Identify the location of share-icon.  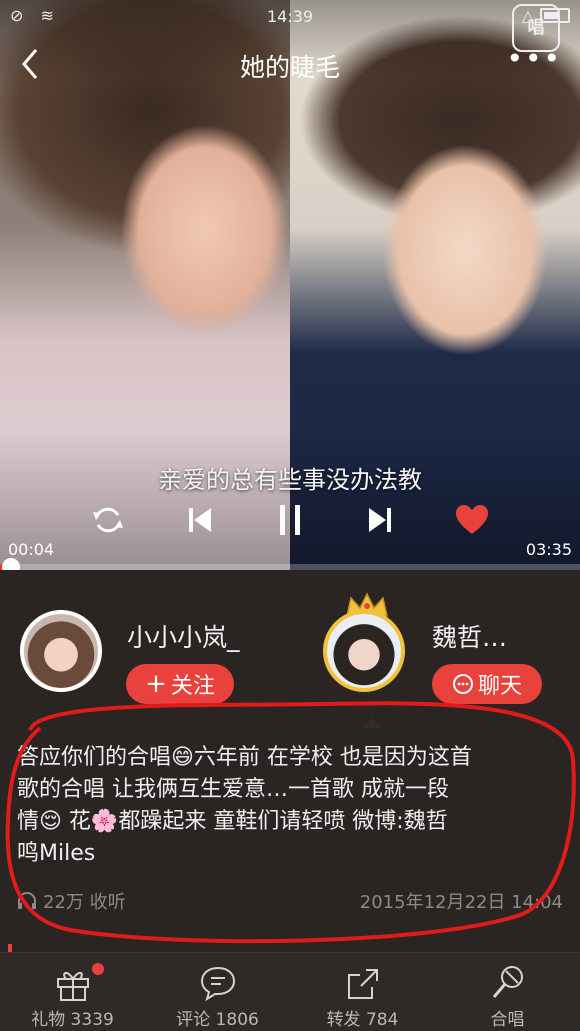
(362, 984).